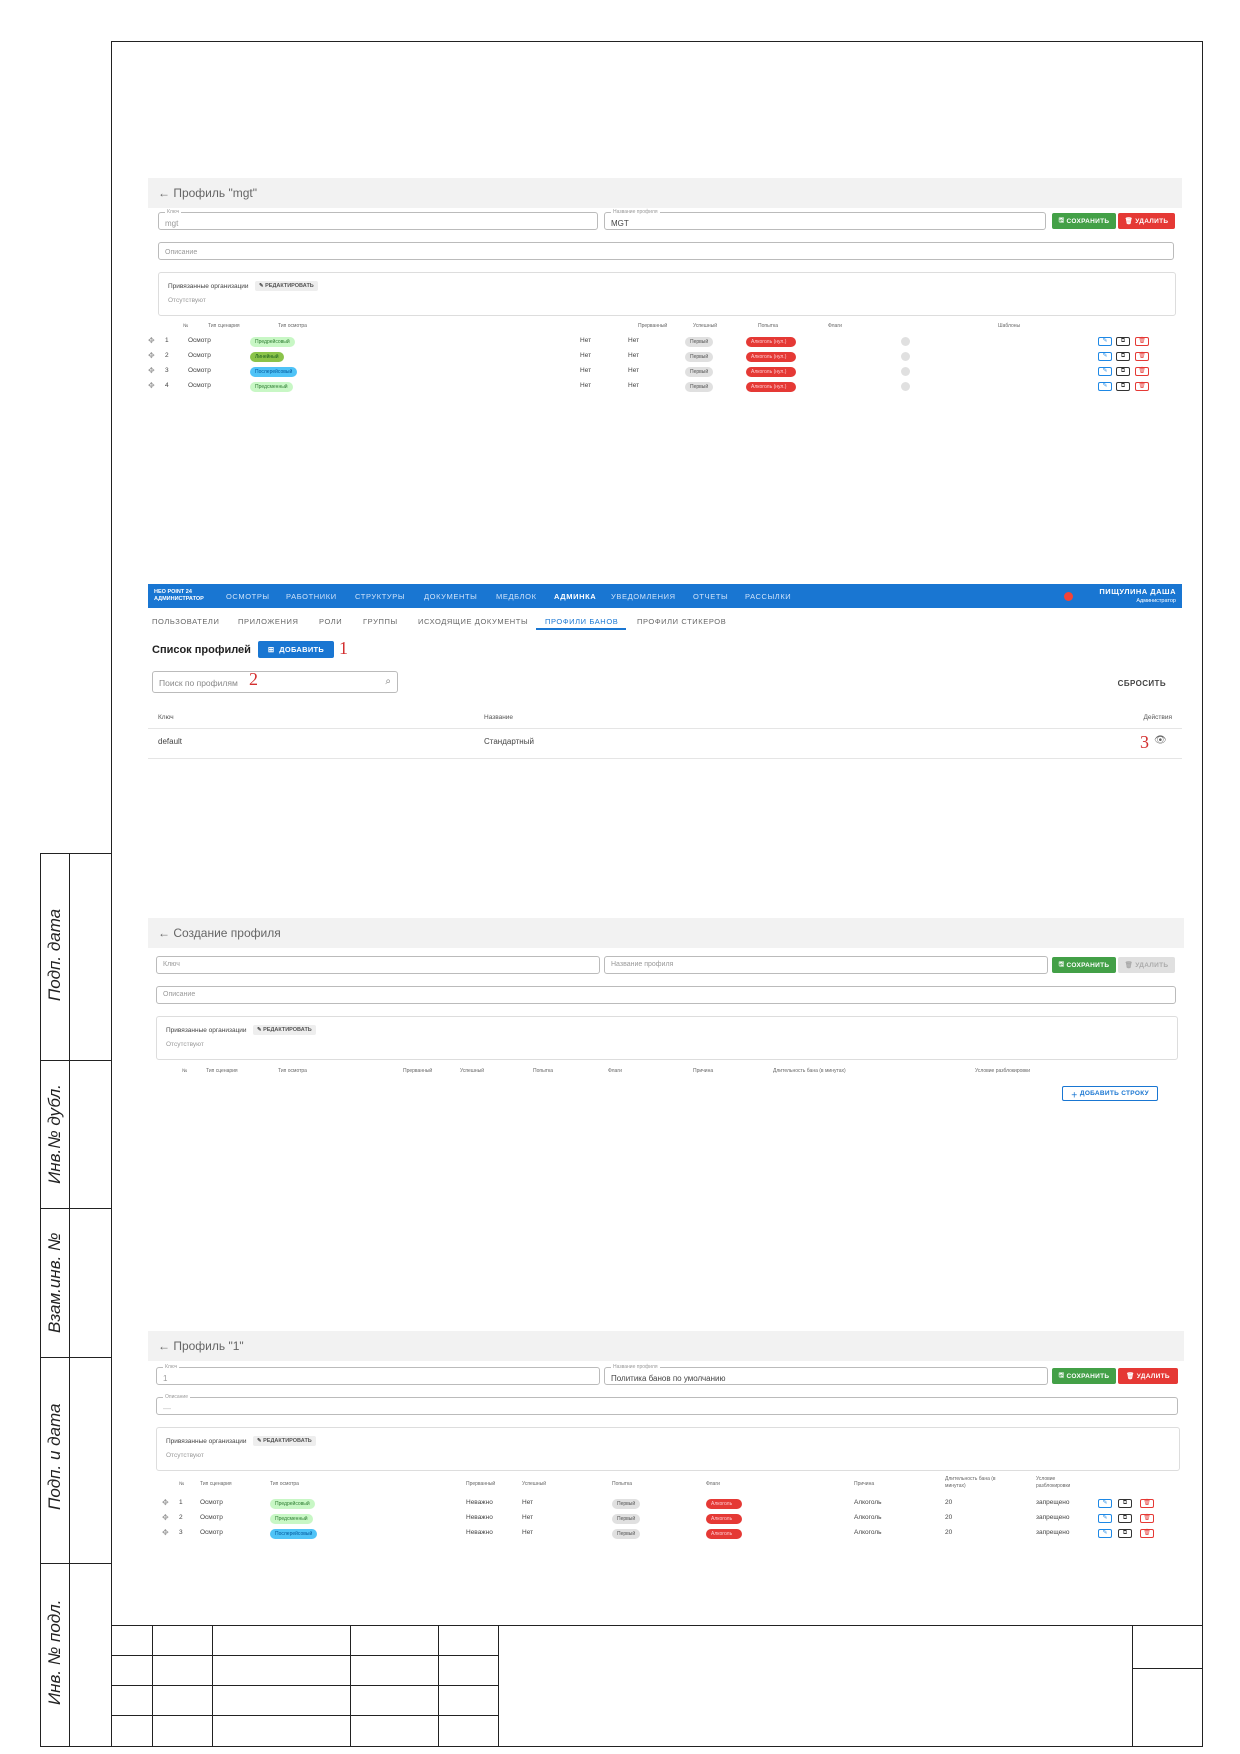 This screenshot has width=1240, height=1754. I want to click on nav-rassylki: РАССЫЛКИ, so click(768, 596).